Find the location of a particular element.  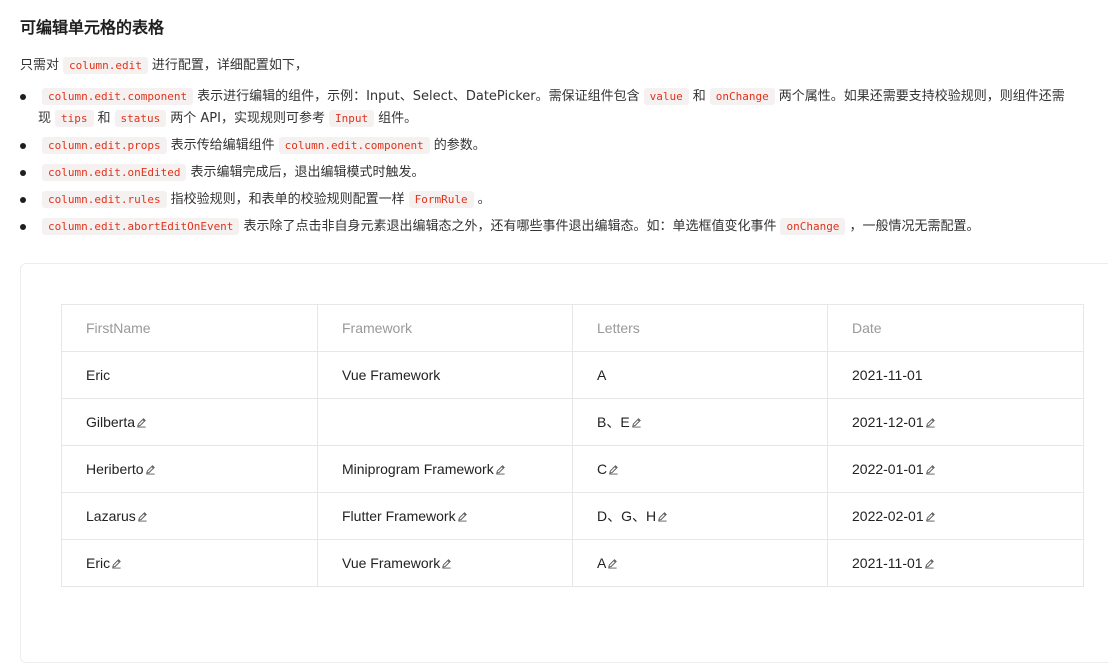

intro-code: column.edit is located at coordinates (105, 65).